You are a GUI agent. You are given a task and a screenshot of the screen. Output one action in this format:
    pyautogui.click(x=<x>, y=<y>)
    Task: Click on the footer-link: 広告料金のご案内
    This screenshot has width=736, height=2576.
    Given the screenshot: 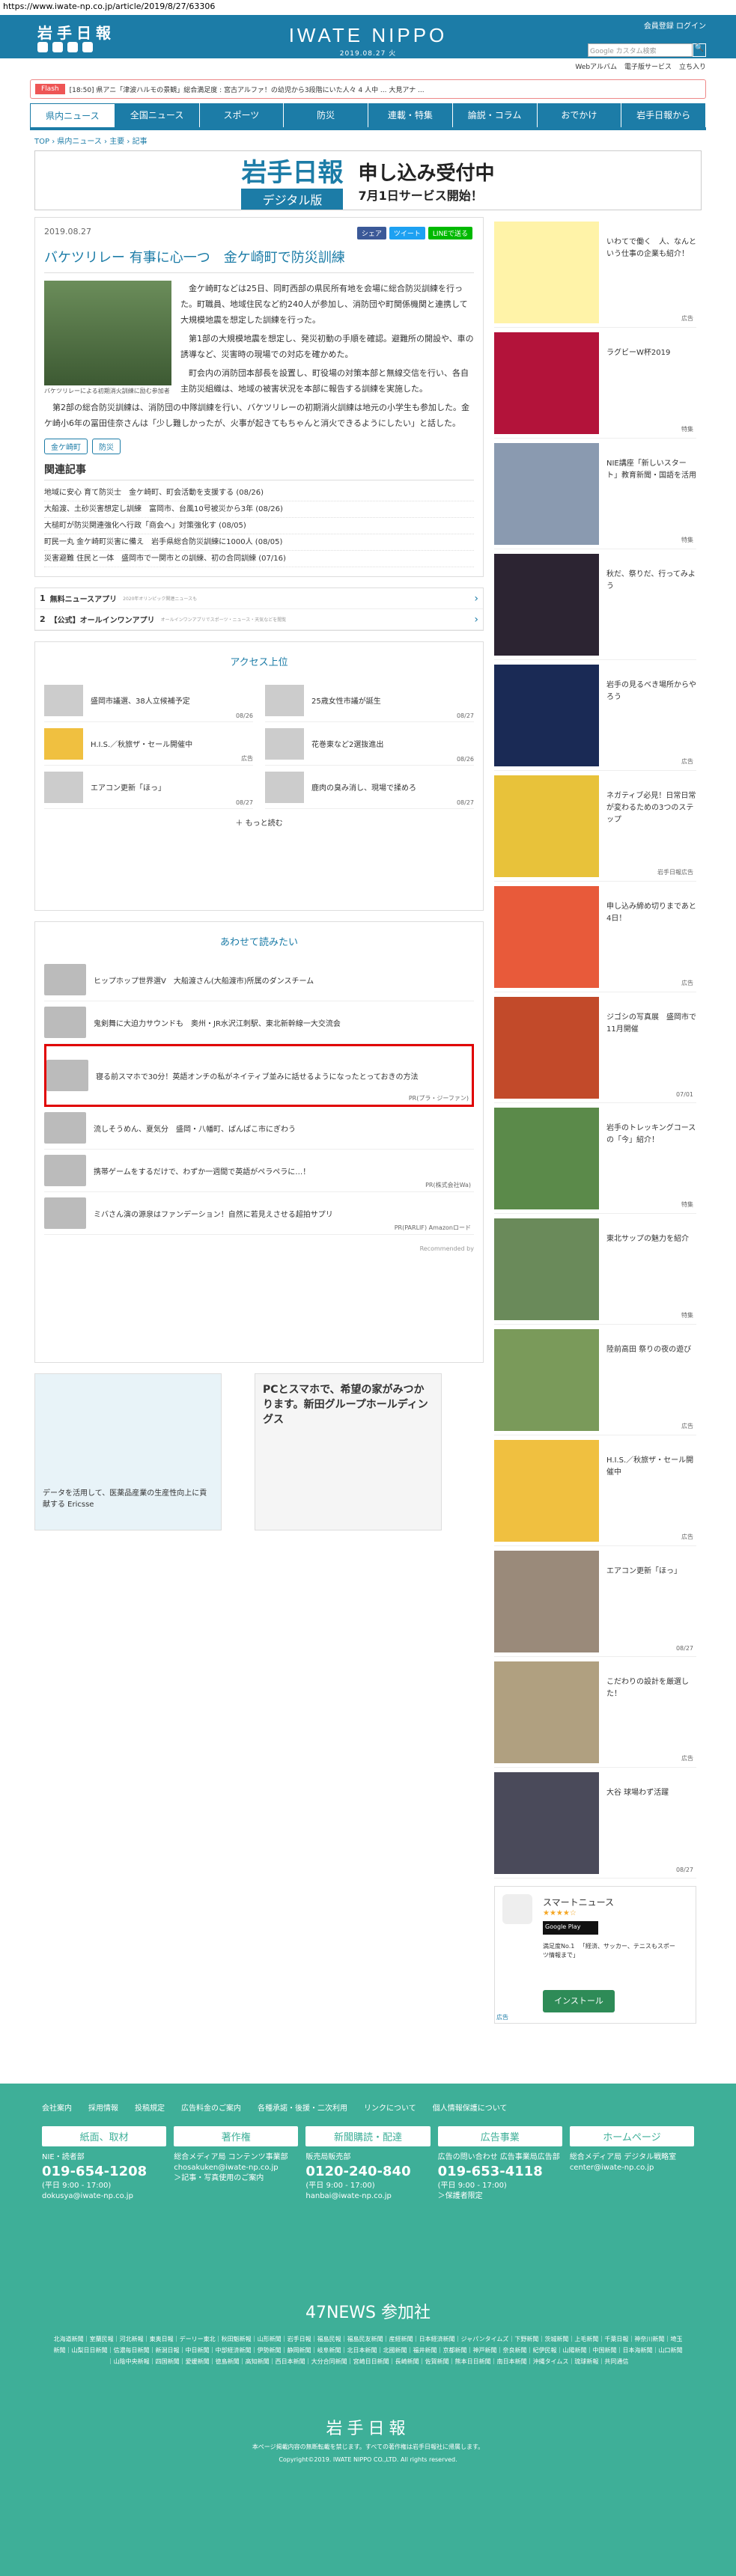 What is the action you would take?
    pyautogui.click(x=211, y=2107)
    